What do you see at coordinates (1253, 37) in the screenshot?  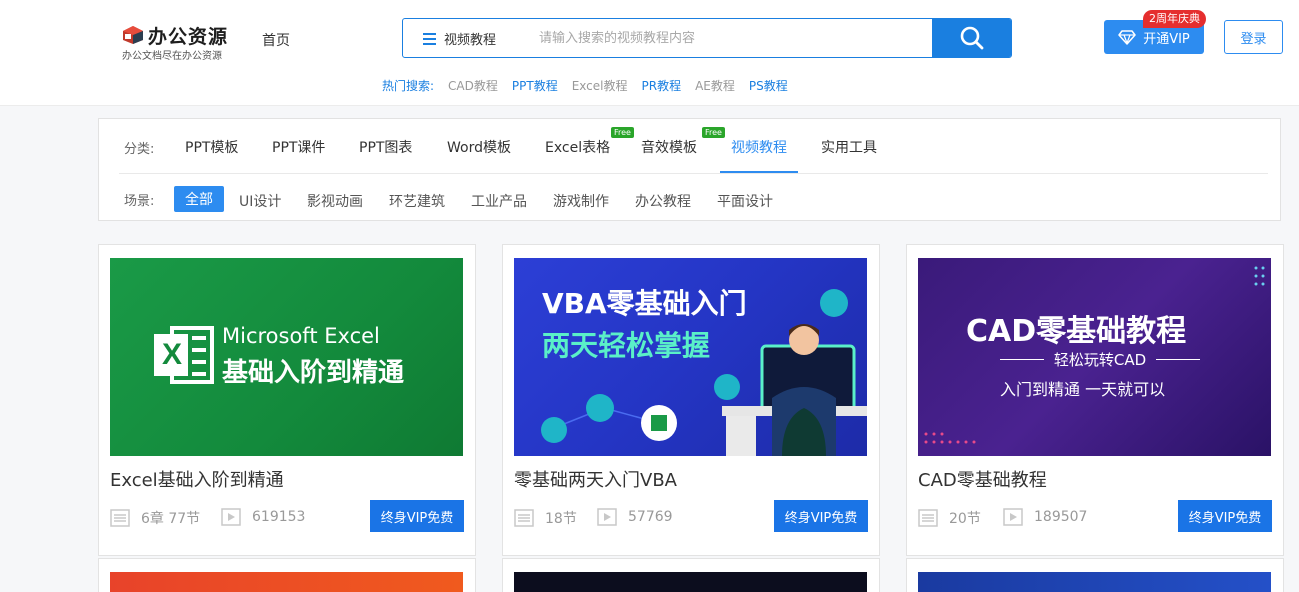 I see `login-button: 登录` at bounding box center [1253, 37].